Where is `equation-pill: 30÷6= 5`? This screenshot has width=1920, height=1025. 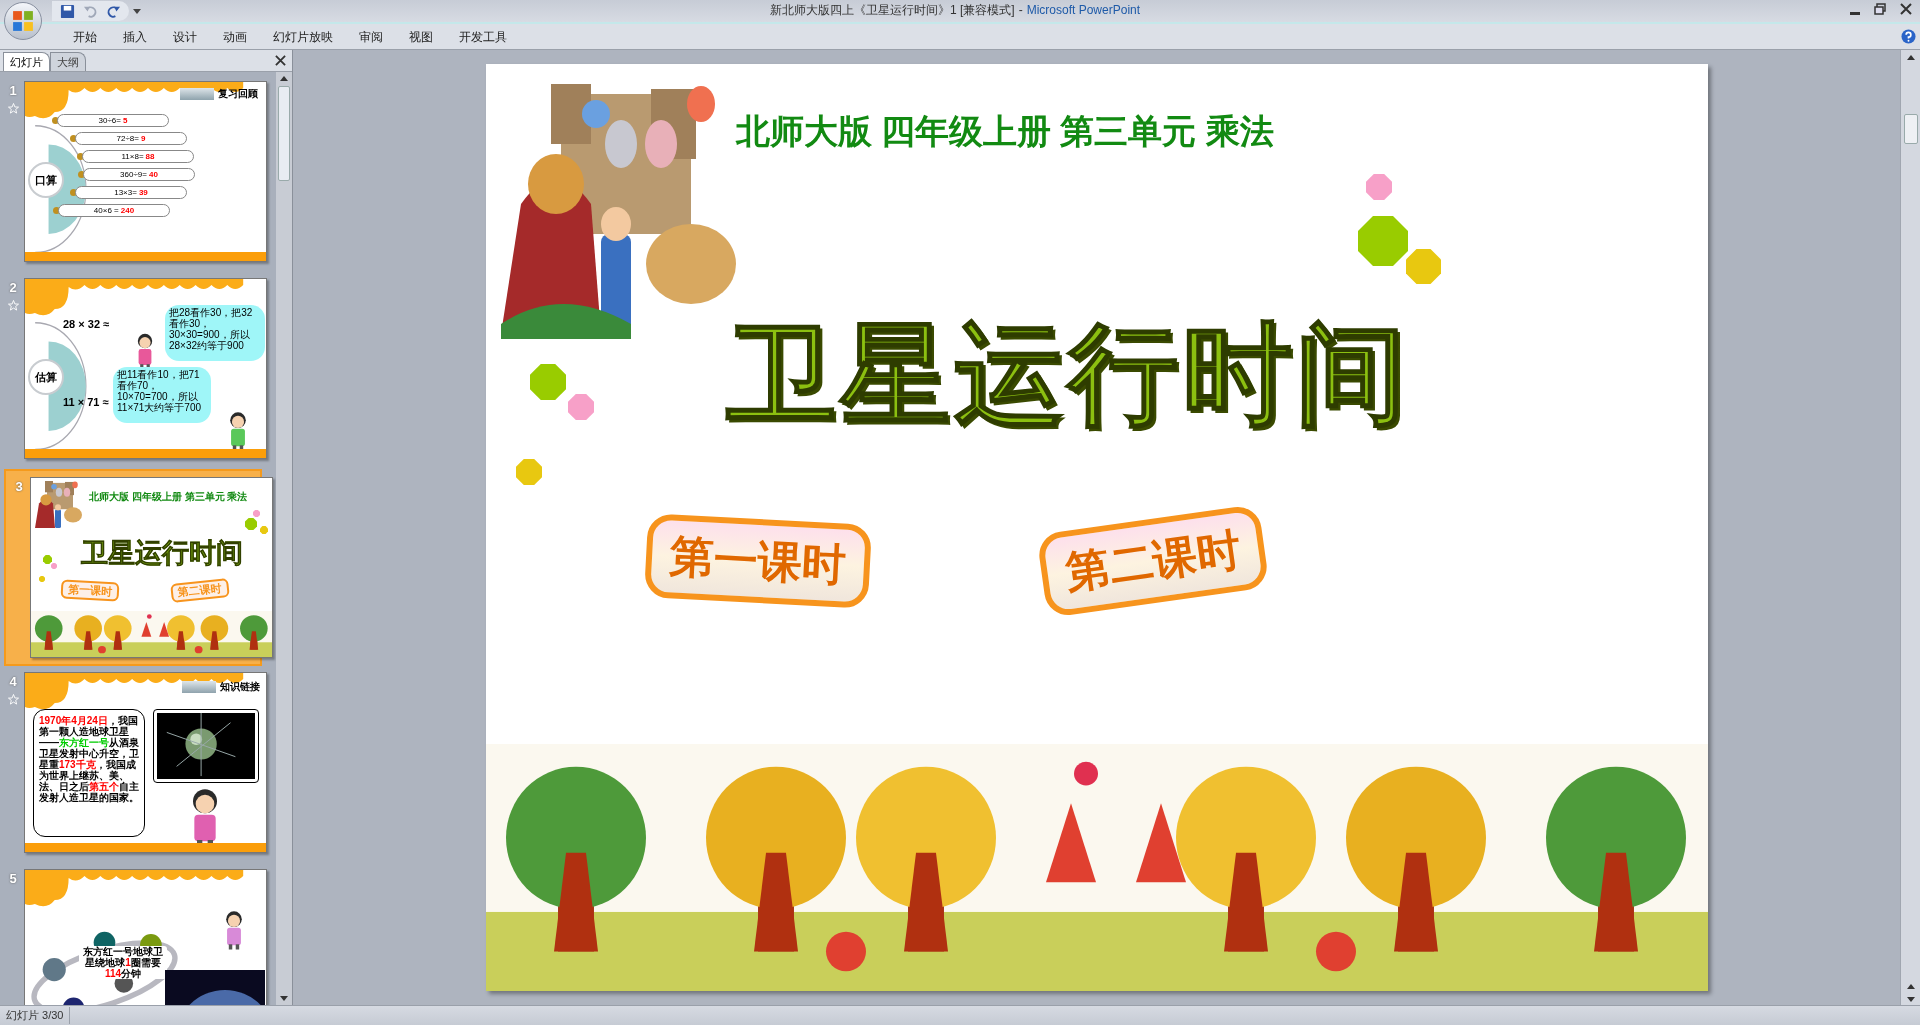
equation-pill: 30÷6= 5 is located at coordinates (113, 120).